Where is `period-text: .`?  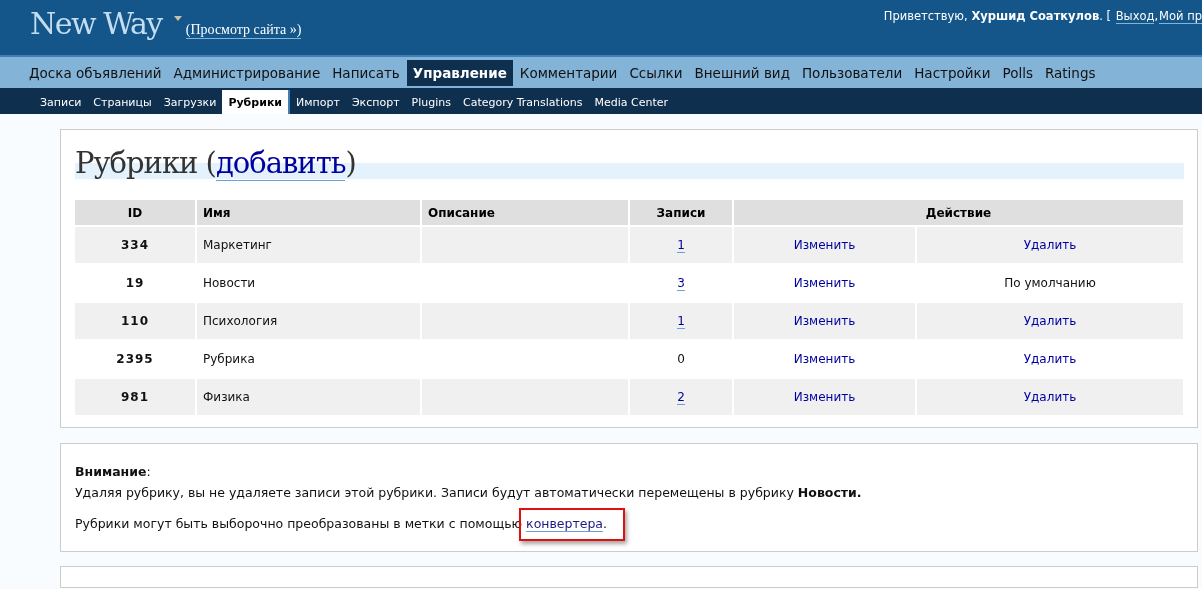
period-text: . is located at coordinates (605, 523).